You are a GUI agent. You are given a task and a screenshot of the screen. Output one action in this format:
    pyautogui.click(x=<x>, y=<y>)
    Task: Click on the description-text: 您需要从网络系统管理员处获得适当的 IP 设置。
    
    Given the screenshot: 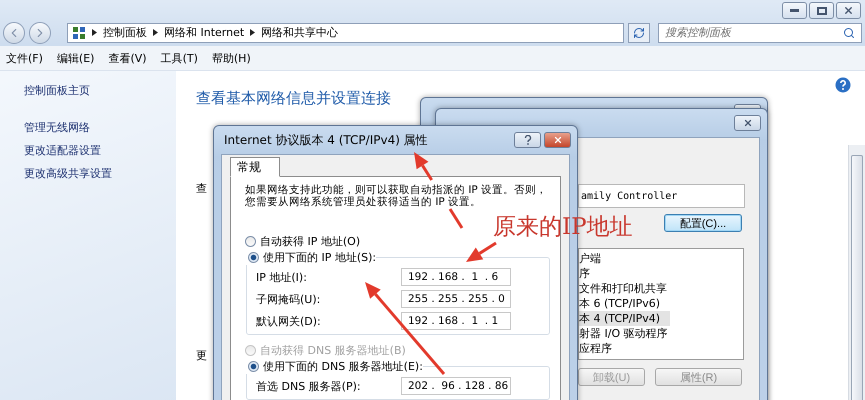 What is the action you would take?
    pyautogui.click(x=363, y=202)
    